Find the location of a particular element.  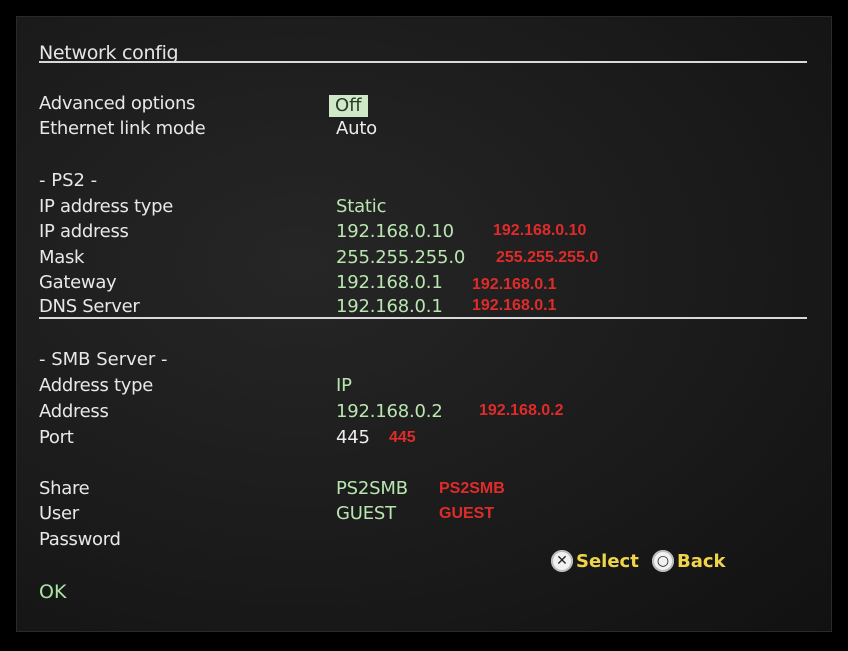

dns-server-annotation: 192.168.0.1 is located at coordinates (514, 305).